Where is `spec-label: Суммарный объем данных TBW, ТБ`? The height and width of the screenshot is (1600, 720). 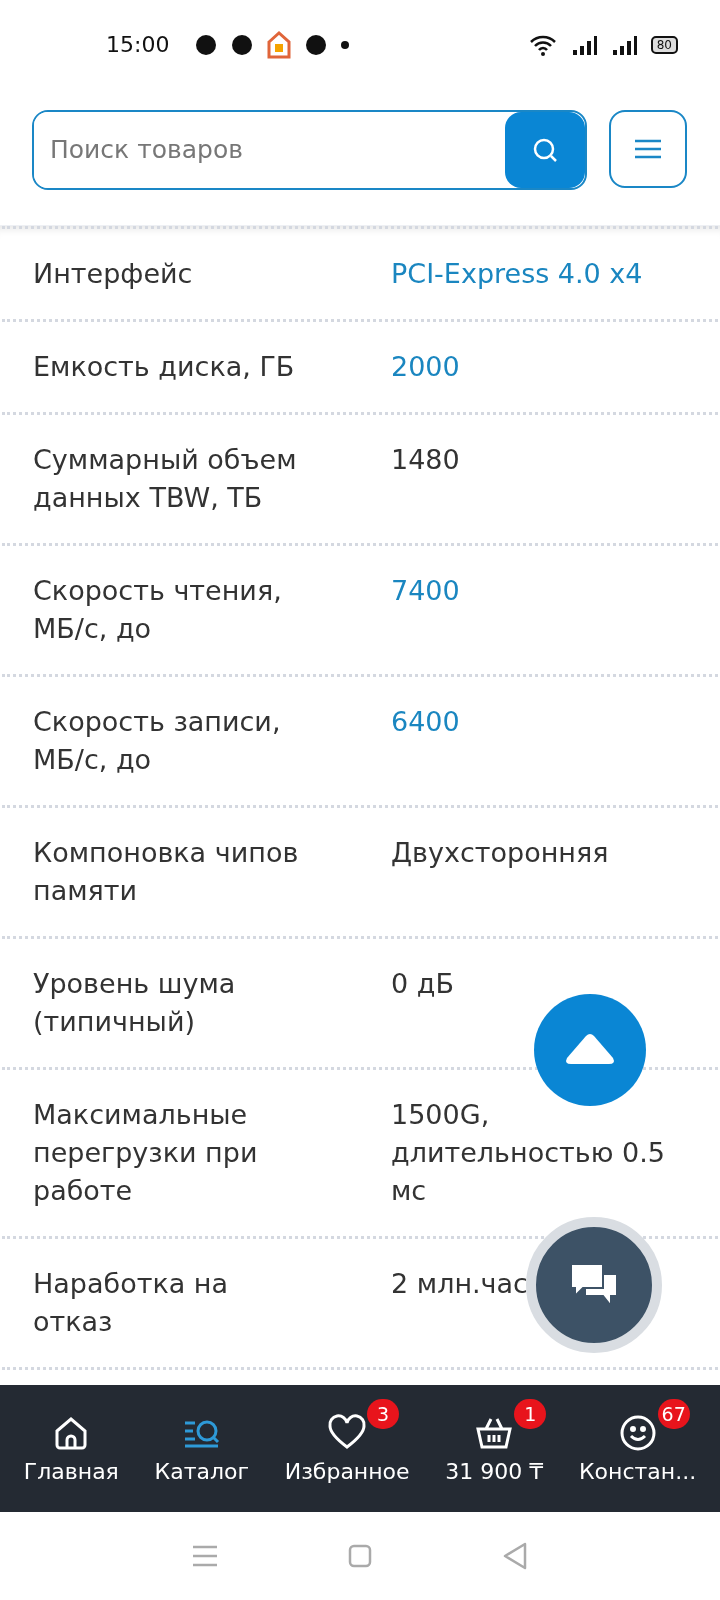 spec-label: Суммарный объем данных TBW, ТБ is located at coordinates (165, 478).